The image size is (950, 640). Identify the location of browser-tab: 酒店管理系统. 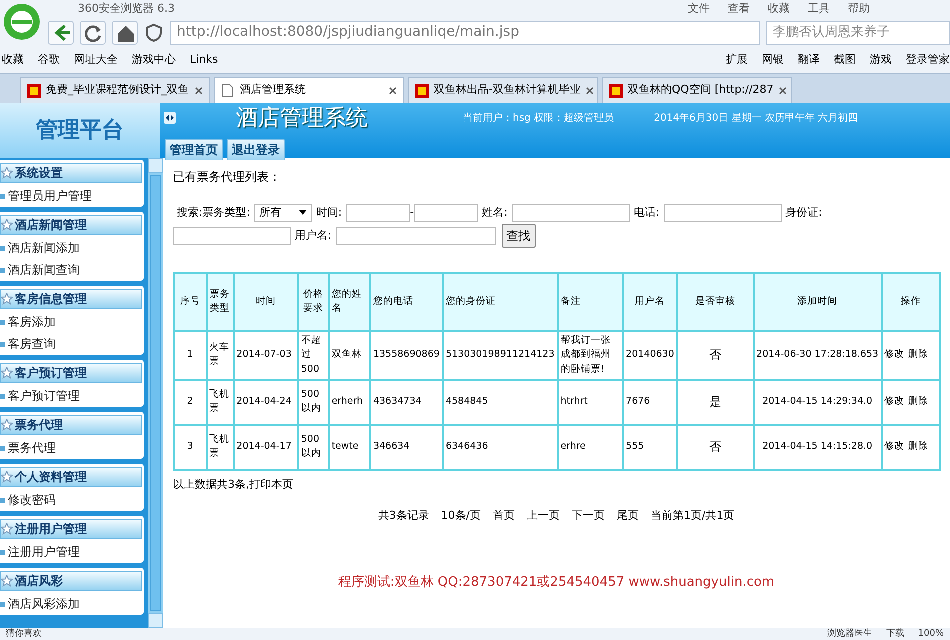
(309, 90).